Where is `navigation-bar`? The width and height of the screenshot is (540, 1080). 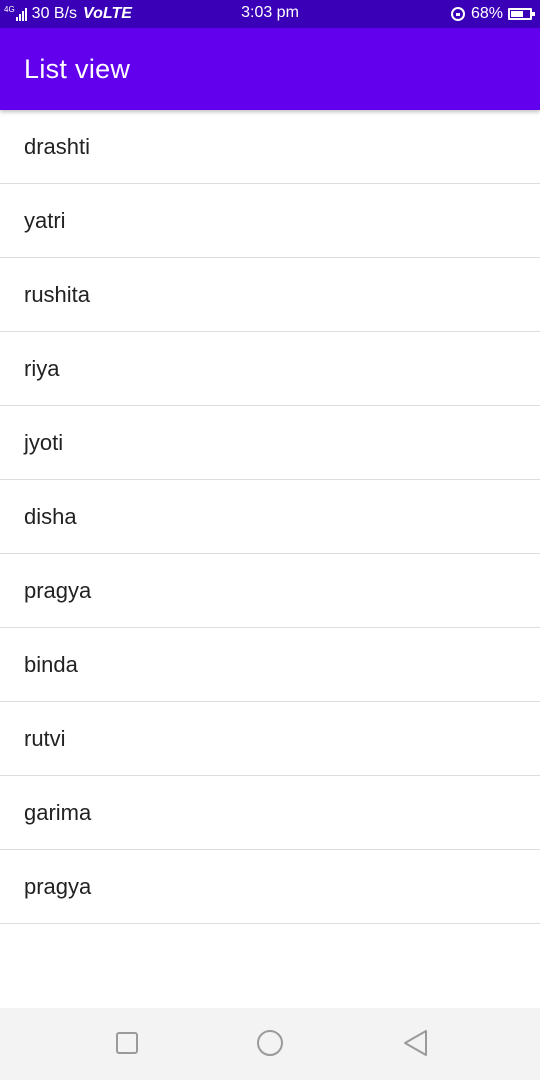
navigation-bar is located at coordinates (270, 1044).